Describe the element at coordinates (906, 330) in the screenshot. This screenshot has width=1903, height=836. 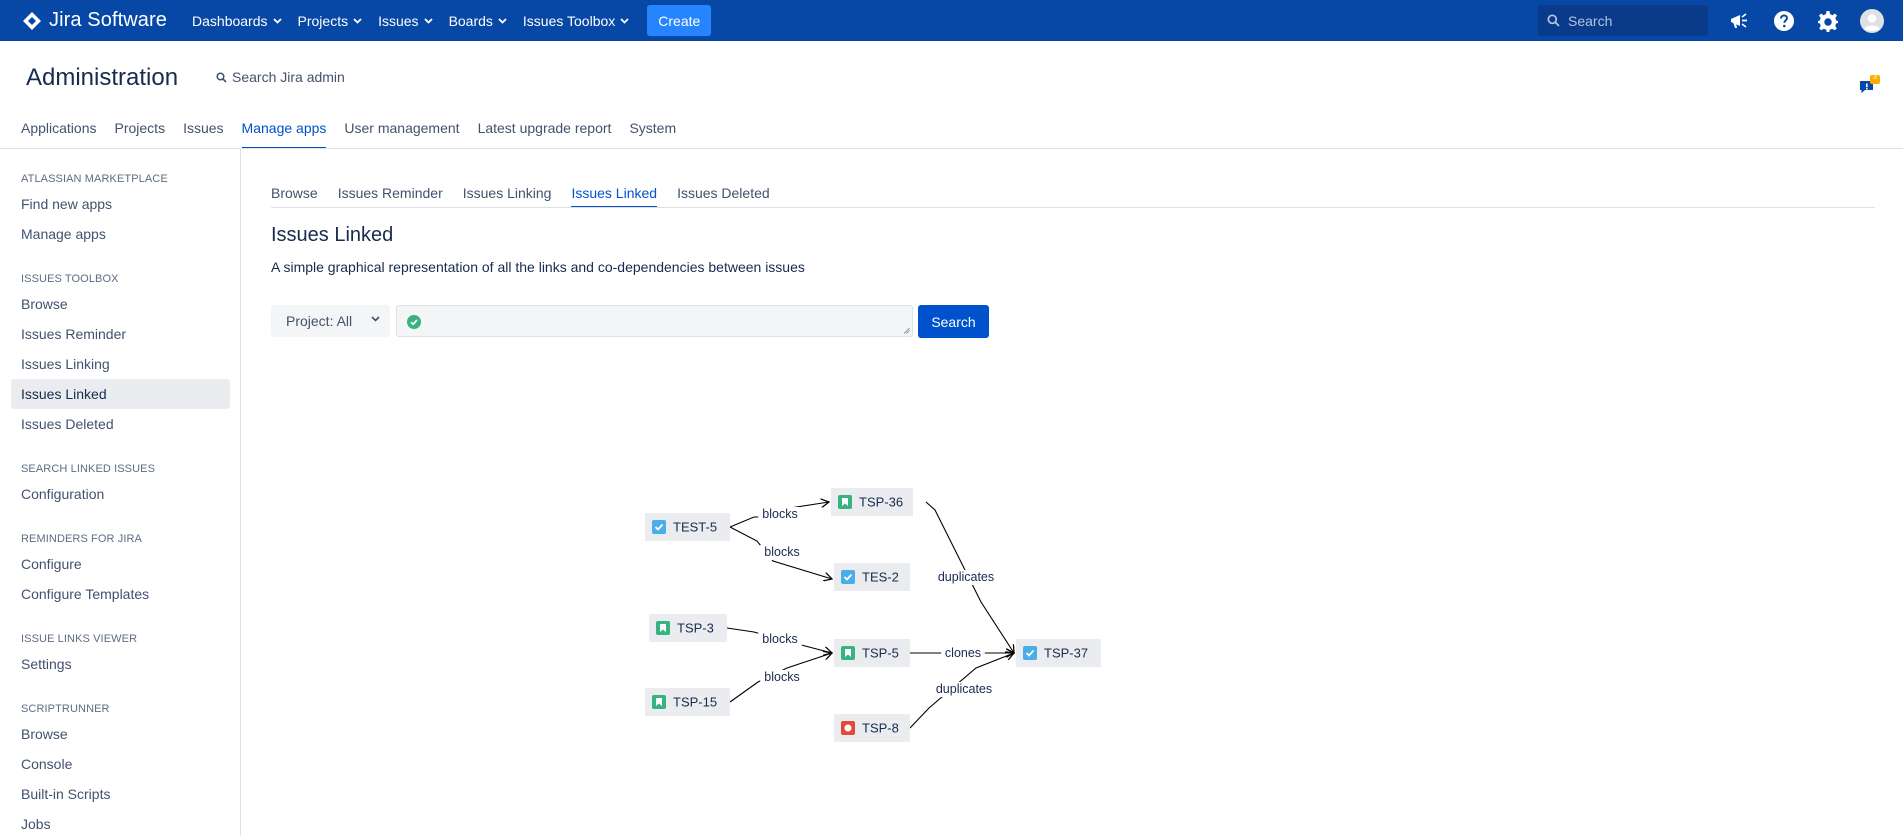
I see `resize-handle-icon` at that location.